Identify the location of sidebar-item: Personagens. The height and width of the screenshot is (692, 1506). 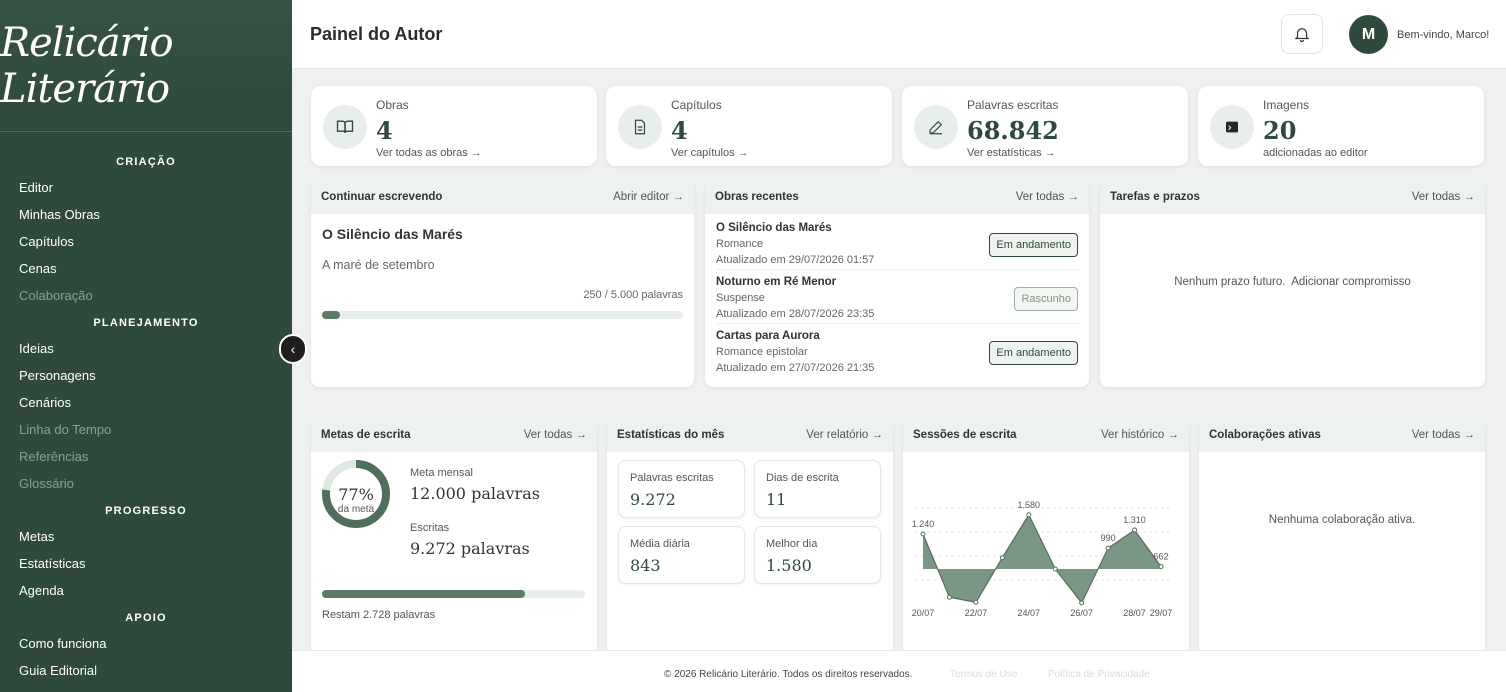
(146, 375).